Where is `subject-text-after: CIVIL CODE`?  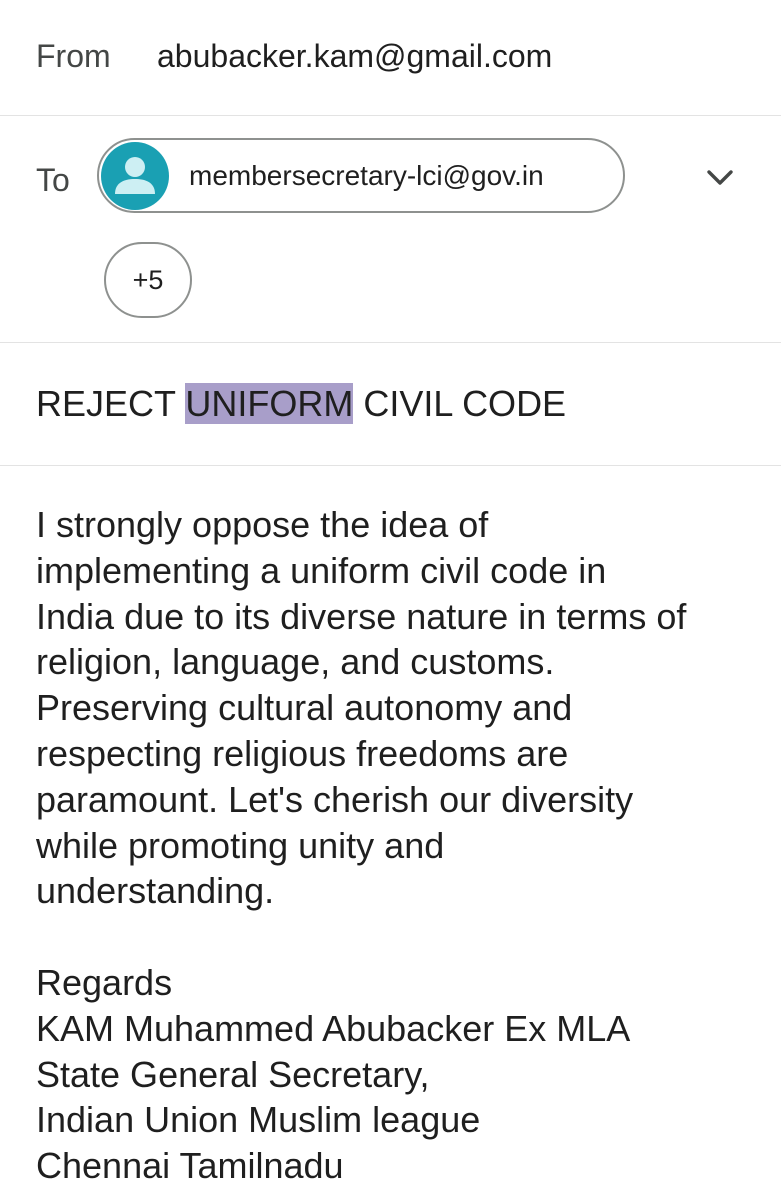 subject-text-after: CIVIL CODE is located at coordinates (460, 403).